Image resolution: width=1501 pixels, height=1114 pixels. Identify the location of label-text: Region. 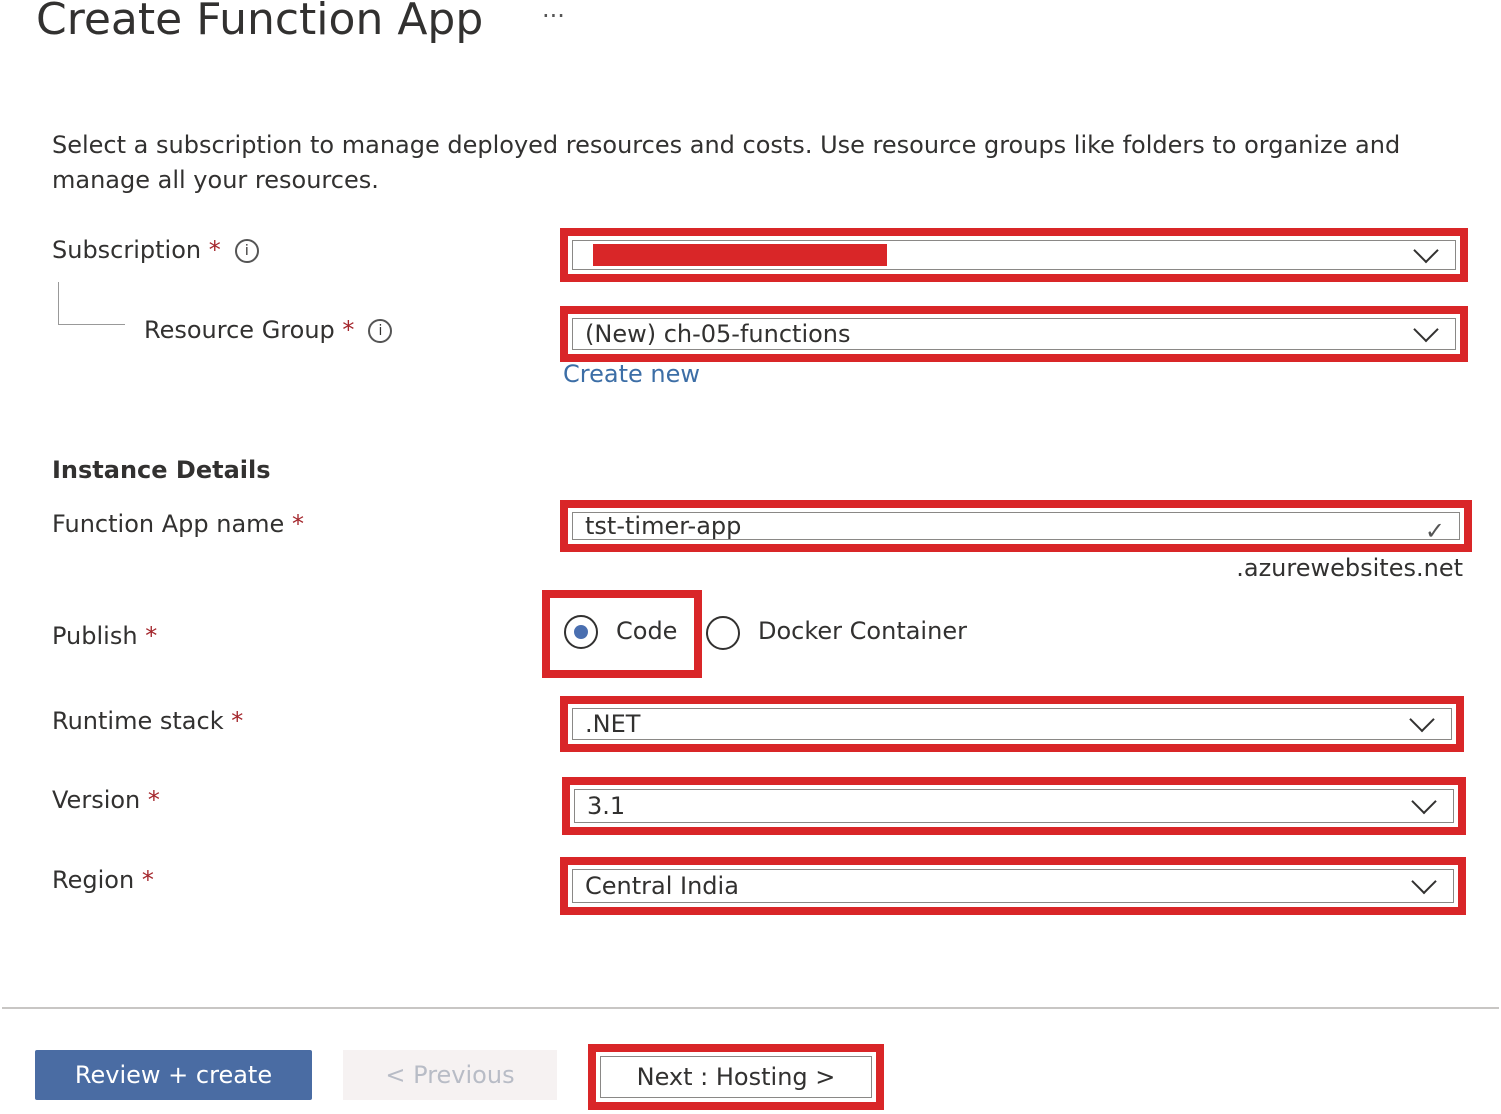
(93, 880).